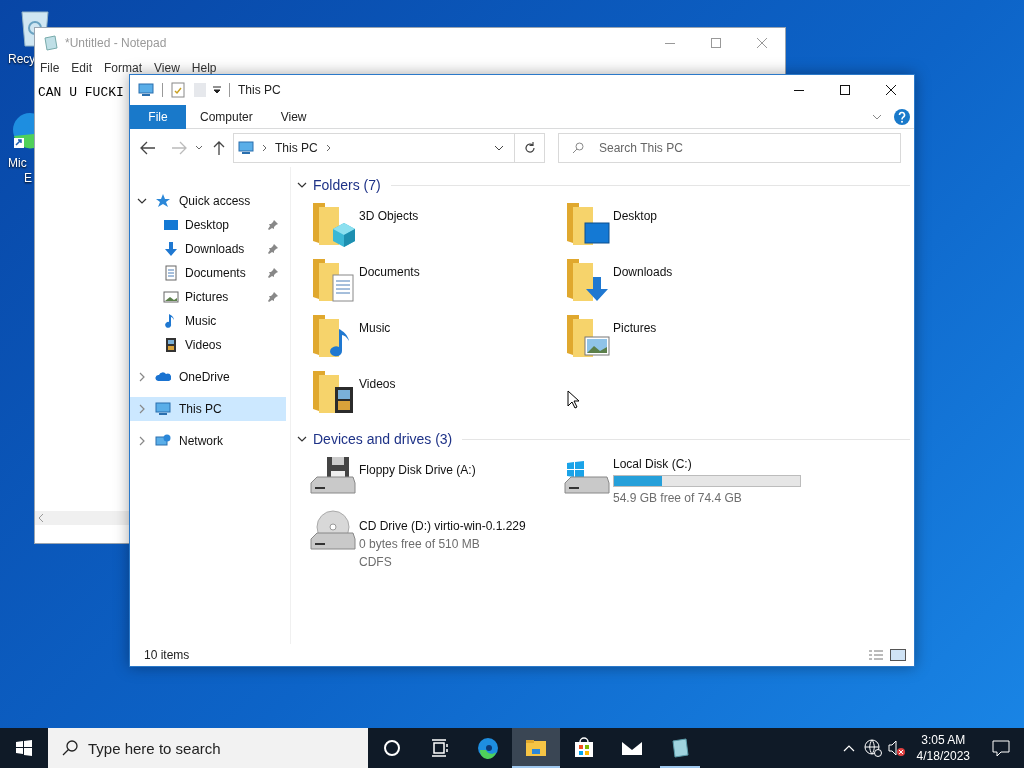  I want to click on documents-icon, so click(171, 273).